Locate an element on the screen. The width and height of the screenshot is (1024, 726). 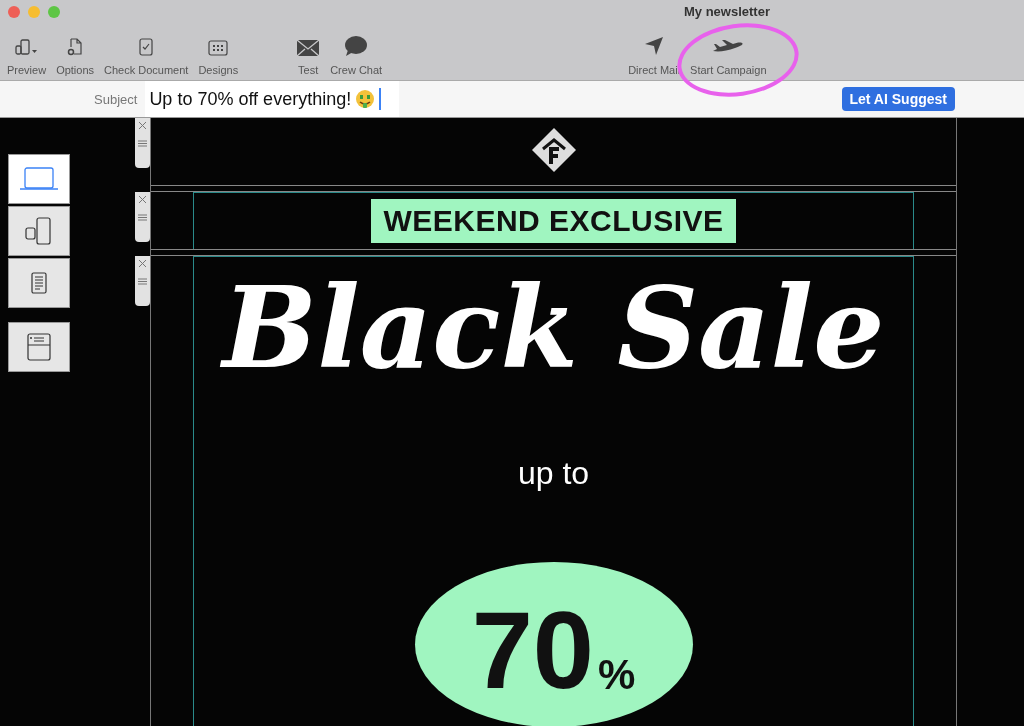
discount-number: 70 is located at coordinates (532, 650).